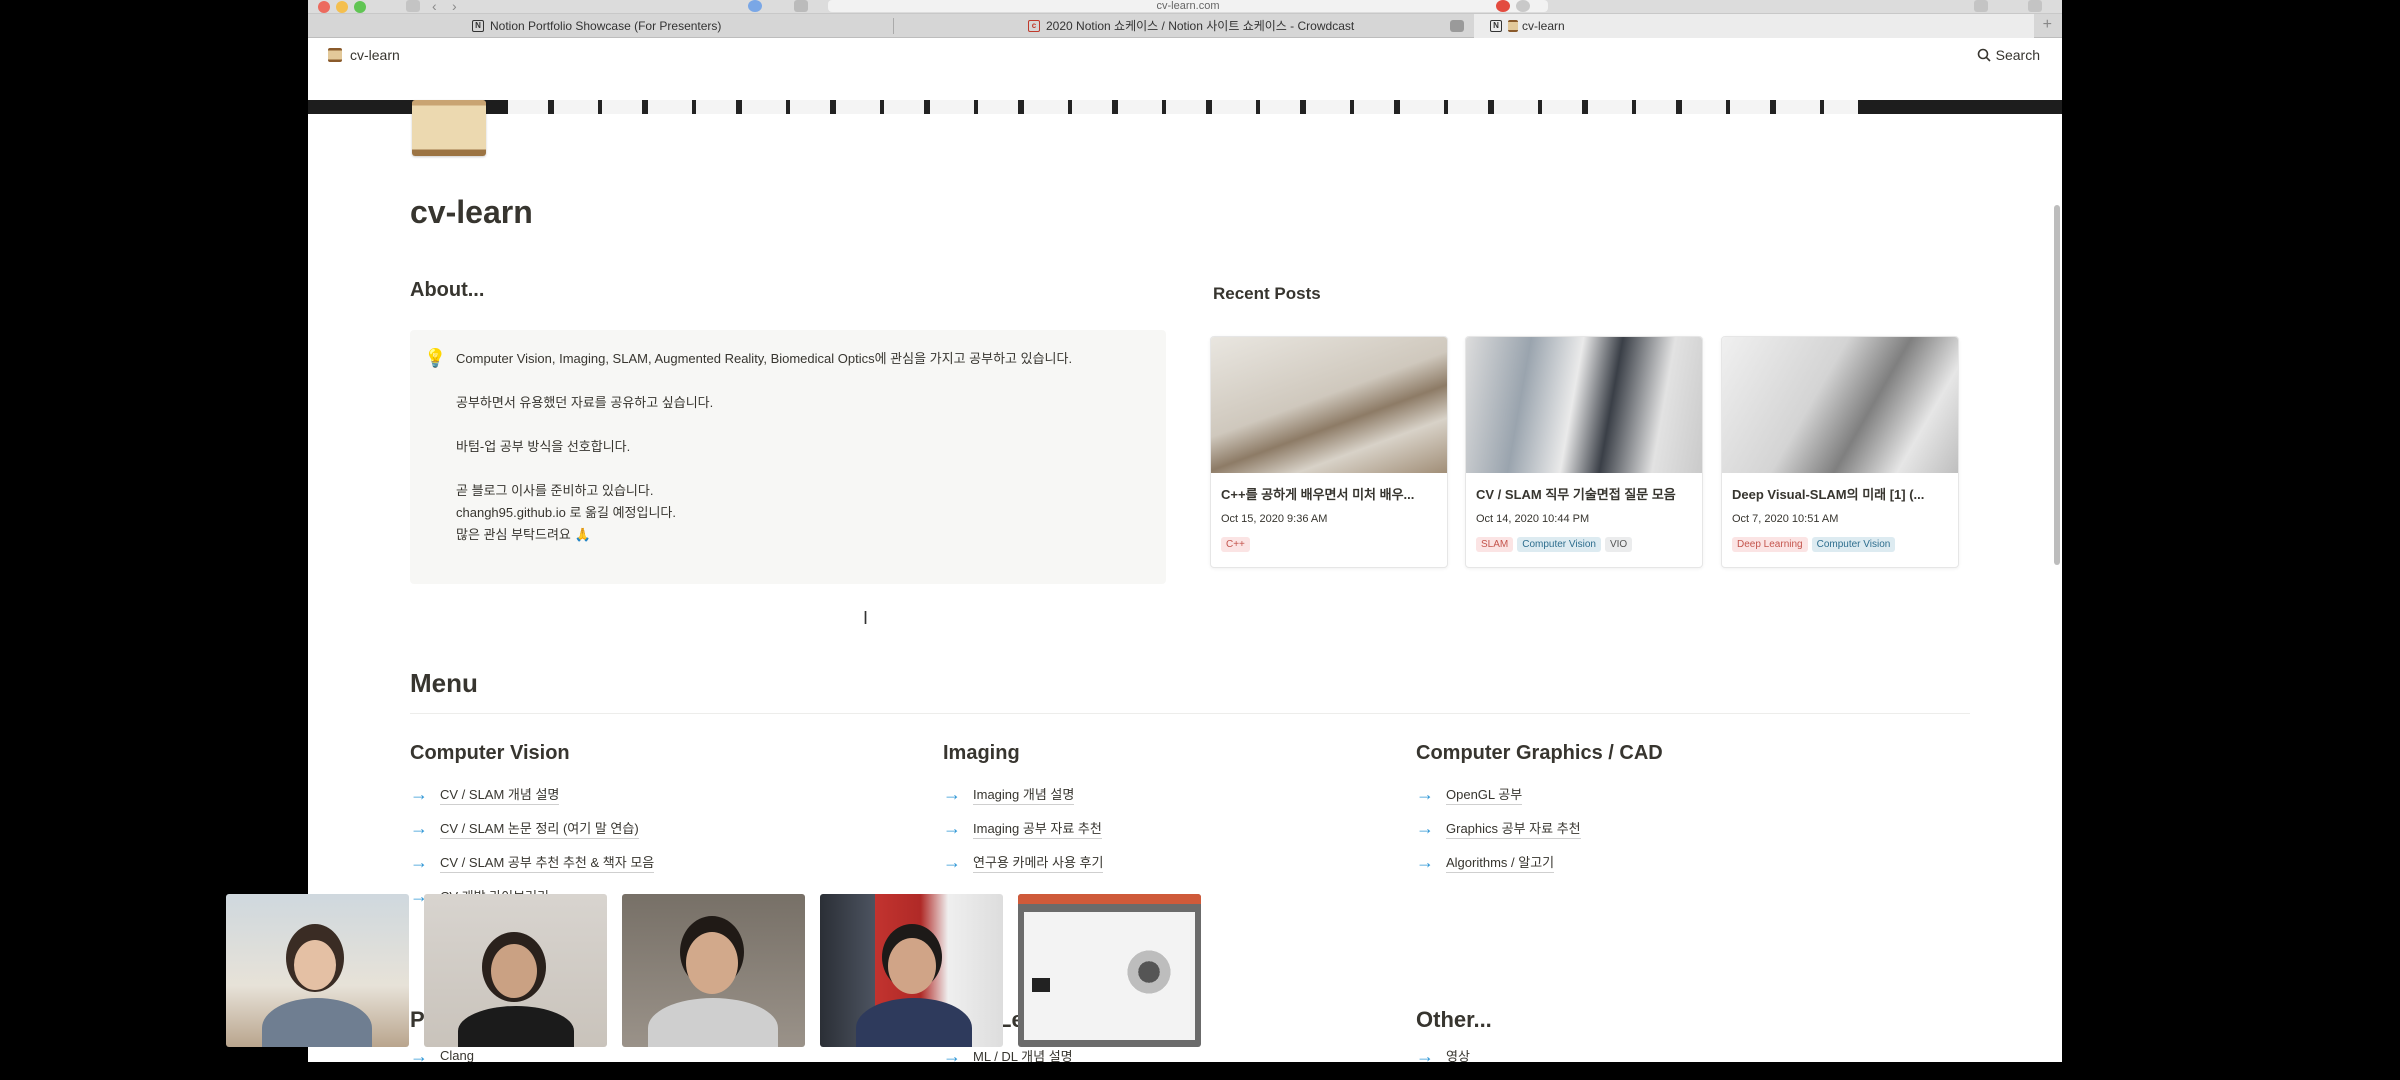  What do you see at coordinates (342, 7) in the screenshot?
I see `minimize-window-icon` at bounding box center [342, 7].